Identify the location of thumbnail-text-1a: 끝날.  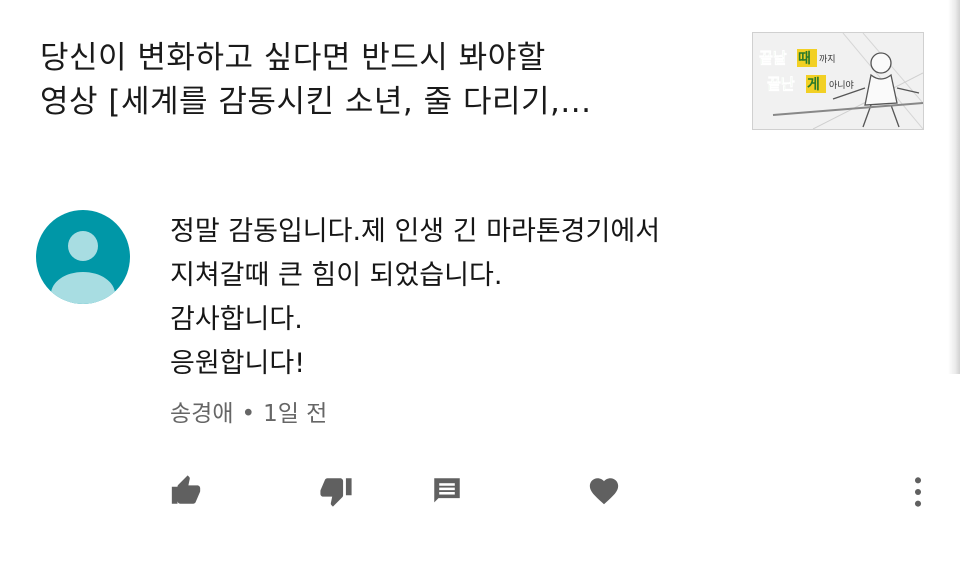
(773, 58).